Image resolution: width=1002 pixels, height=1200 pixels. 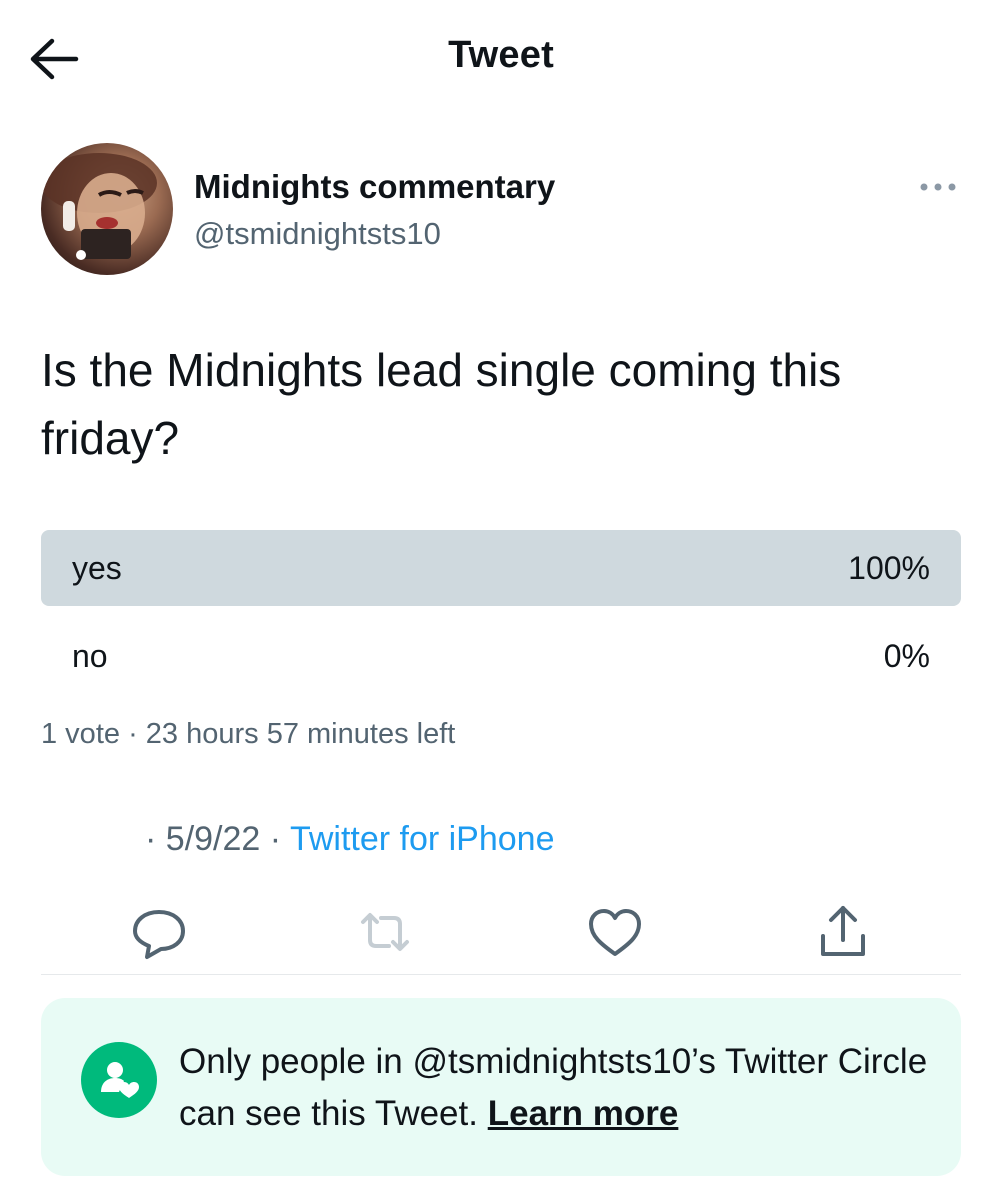 What do you see at coordinates (99, 206) in the screenshot?
I see `avatar-image` at bounding box center [99, 206].